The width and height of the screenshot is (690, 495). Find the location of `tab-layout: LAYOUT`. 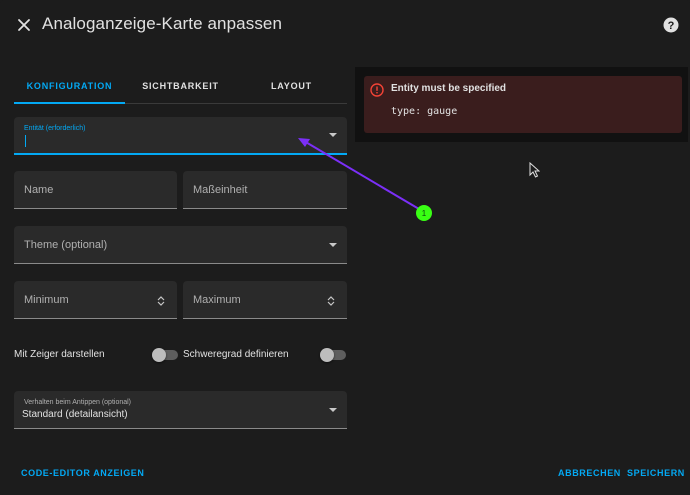

tab-layout: LAYOUT is located at coordinates (291, 85).